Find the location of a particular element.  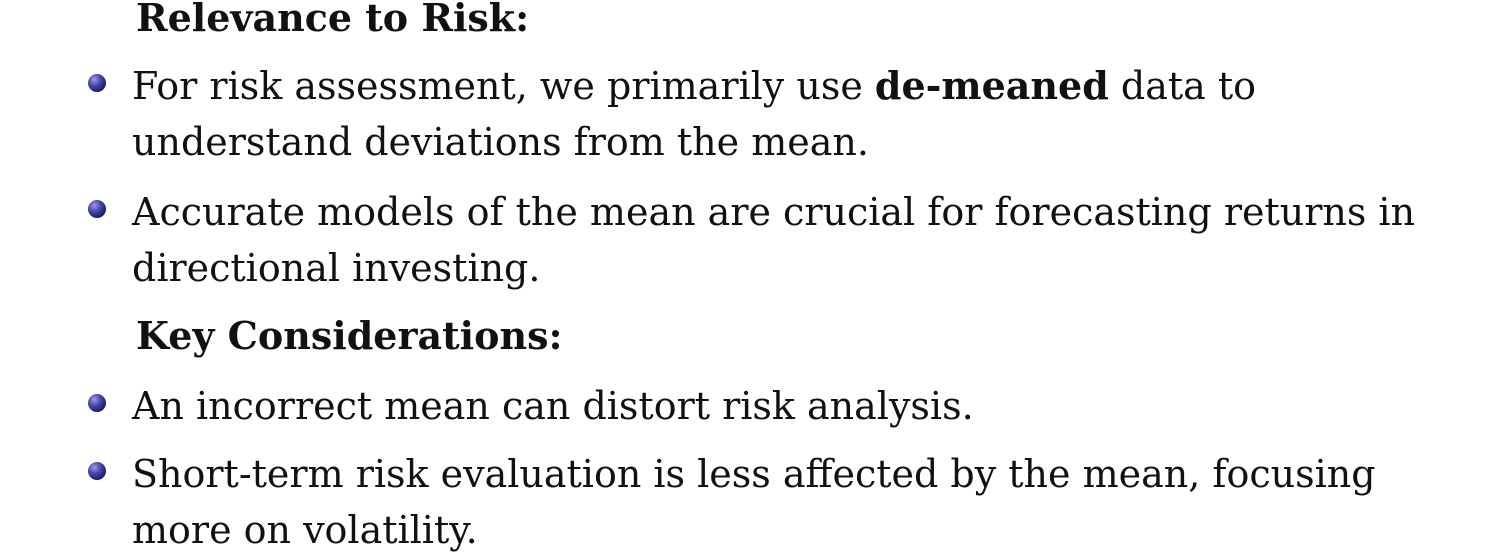

bullet-line: understand deviations from the mean. is located at coordinates (500, 142).